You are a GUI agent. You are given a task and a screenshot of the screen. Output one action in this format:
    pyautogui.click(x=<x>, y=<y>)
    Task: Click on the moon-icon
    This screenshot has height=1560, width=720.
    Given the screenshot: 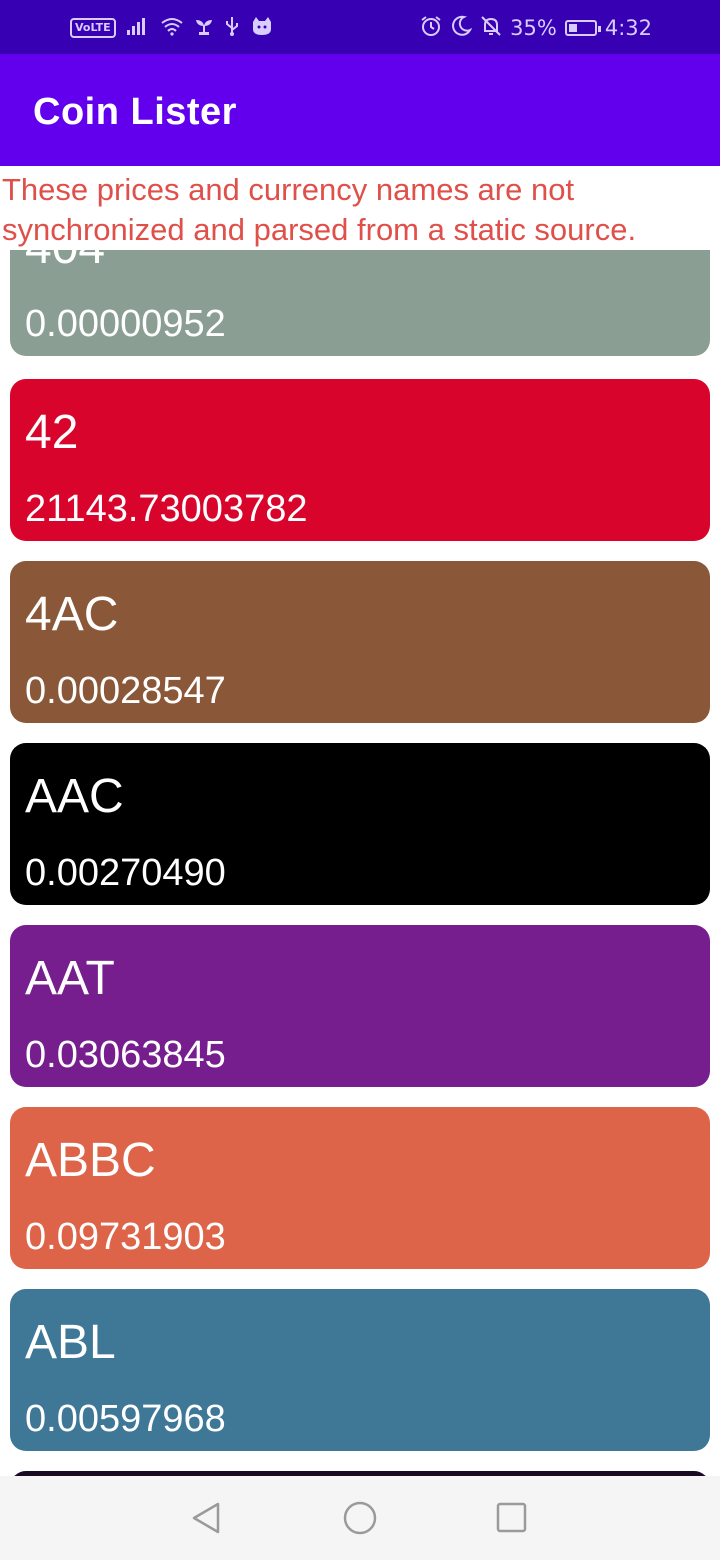 What is the action you would take?
    pyautogui.click(x=461, y=28)
    